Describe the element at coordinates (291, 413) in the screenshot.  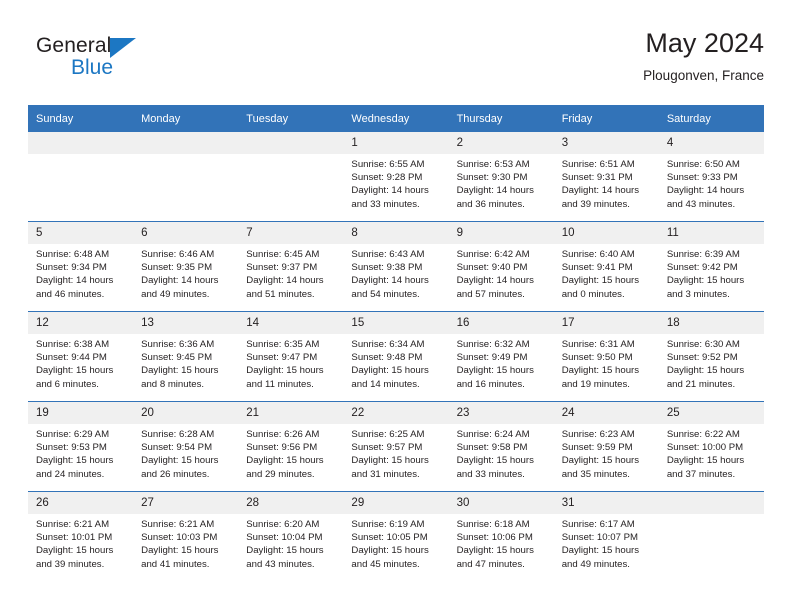
I see `day-number: 21` at that location.